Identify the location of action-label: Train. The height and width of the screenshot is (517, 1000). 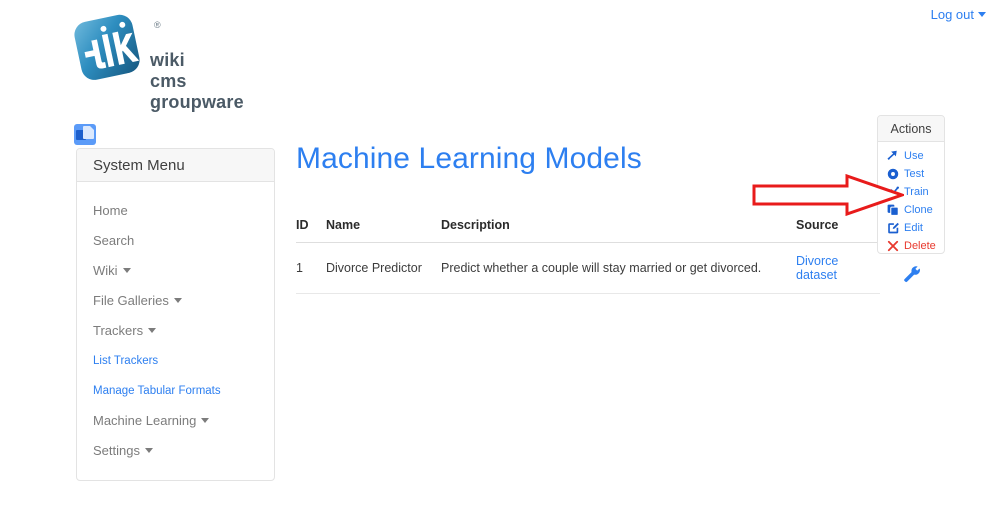
(916, 192).